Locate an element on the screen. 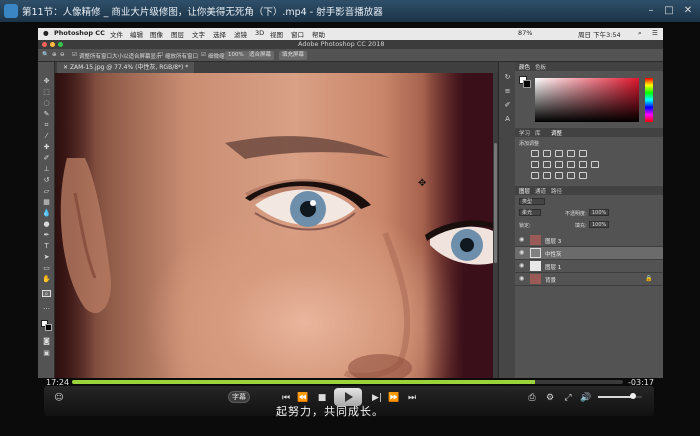 The height and width of the screenshot is (436, 700). fill-field: 100% is located at coordinates (599, 224).